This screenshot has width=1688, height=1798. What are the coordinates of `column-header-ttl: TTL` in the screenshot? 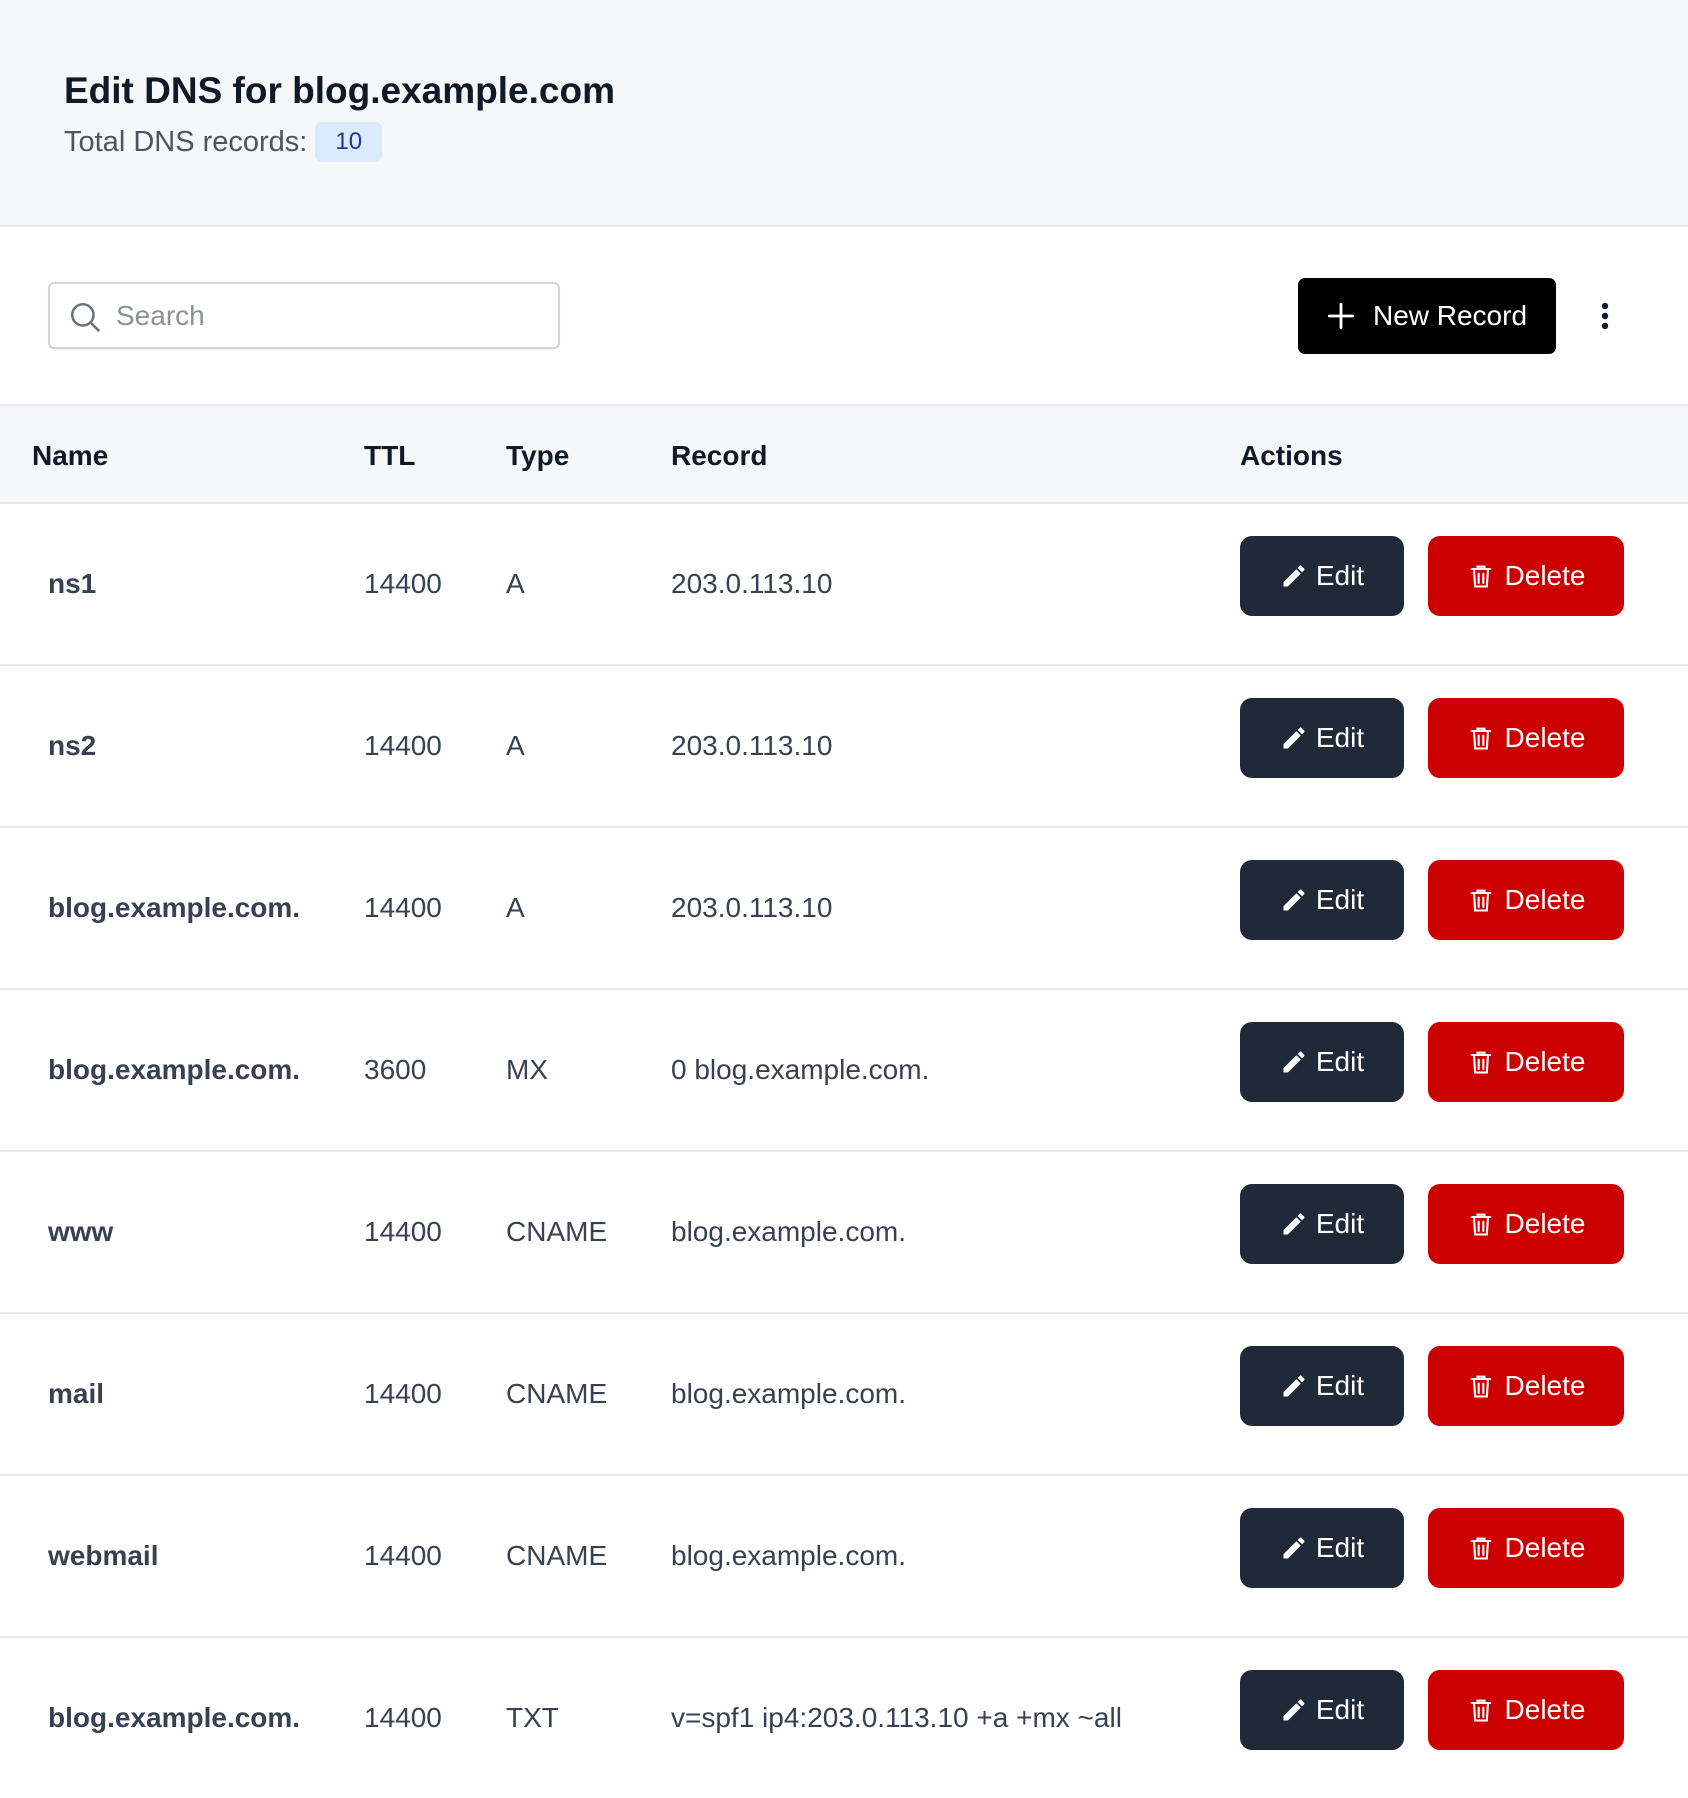 It's located at (389, 456).